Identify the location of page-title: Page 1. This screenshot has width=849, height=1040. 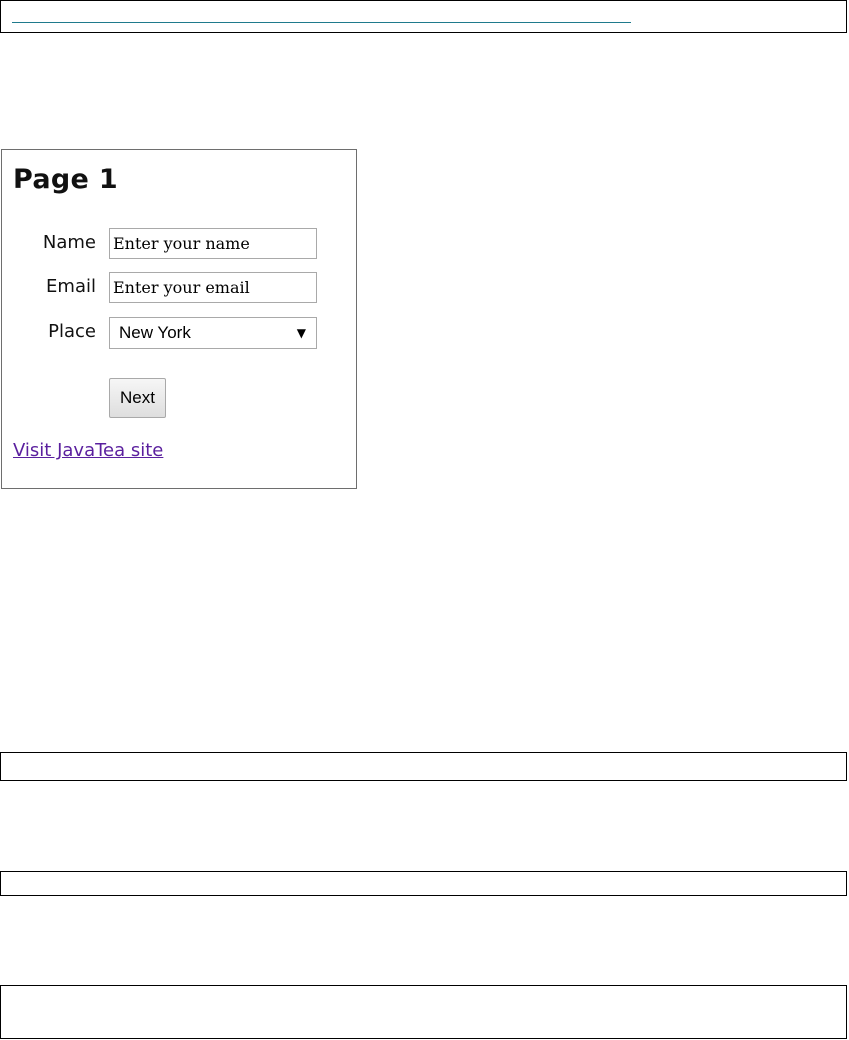
(65, 179).